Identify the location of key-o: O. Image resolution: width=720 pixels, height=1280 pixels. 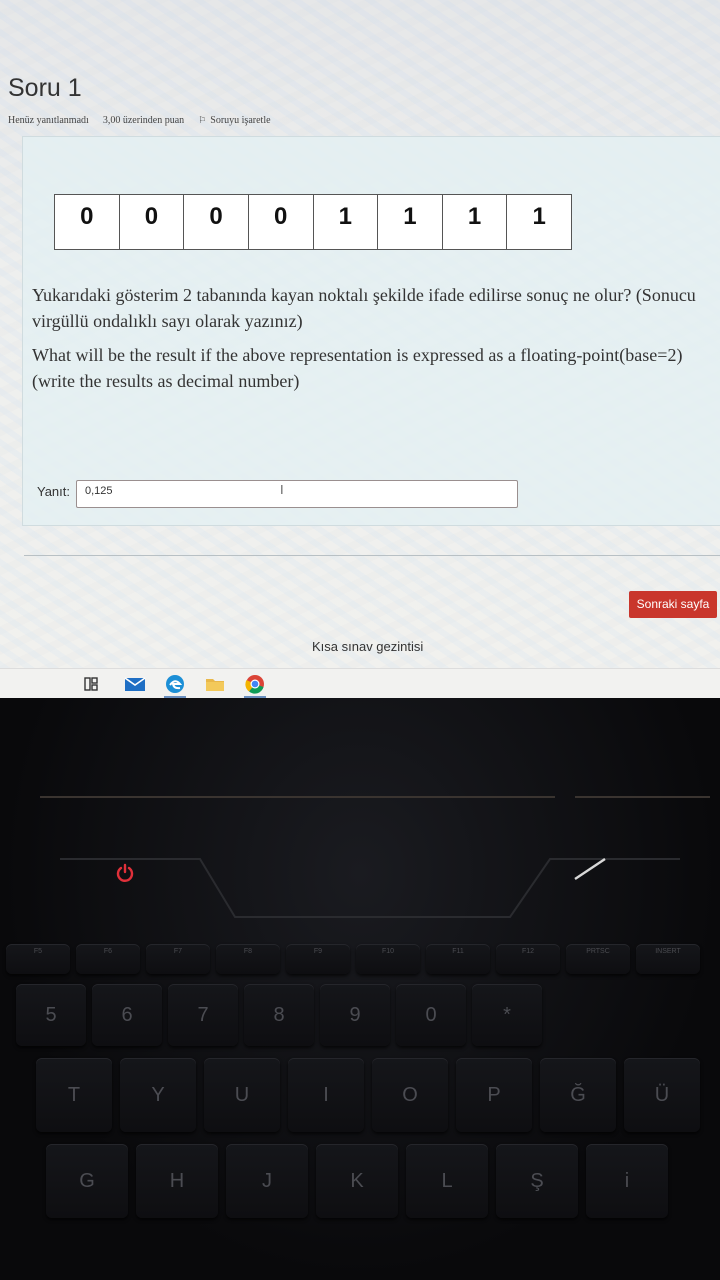
(410, 1095).